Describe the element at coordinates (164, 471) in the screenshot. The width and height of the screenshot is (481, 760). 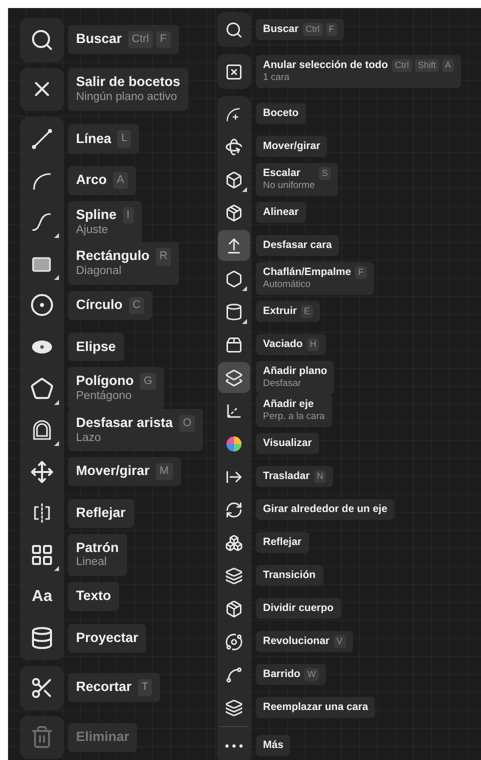
I see `shortcut-key: M` at that location.